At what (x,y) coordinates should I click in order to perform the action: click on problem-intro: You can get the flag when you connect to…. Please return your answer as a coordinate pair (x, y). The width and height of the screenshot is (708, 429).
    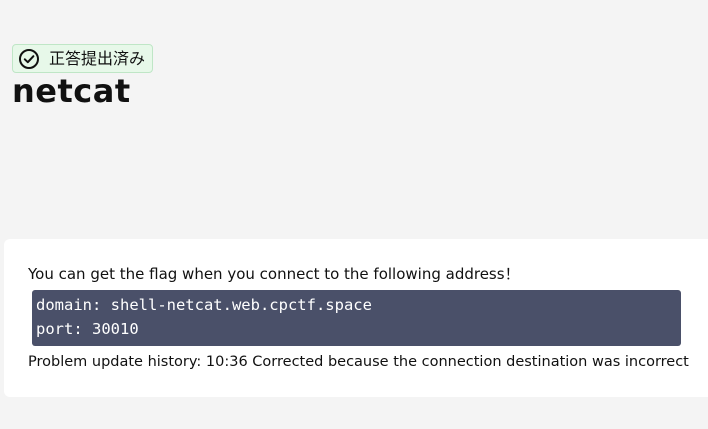
    Looking at the image, I should click on (274, 274).